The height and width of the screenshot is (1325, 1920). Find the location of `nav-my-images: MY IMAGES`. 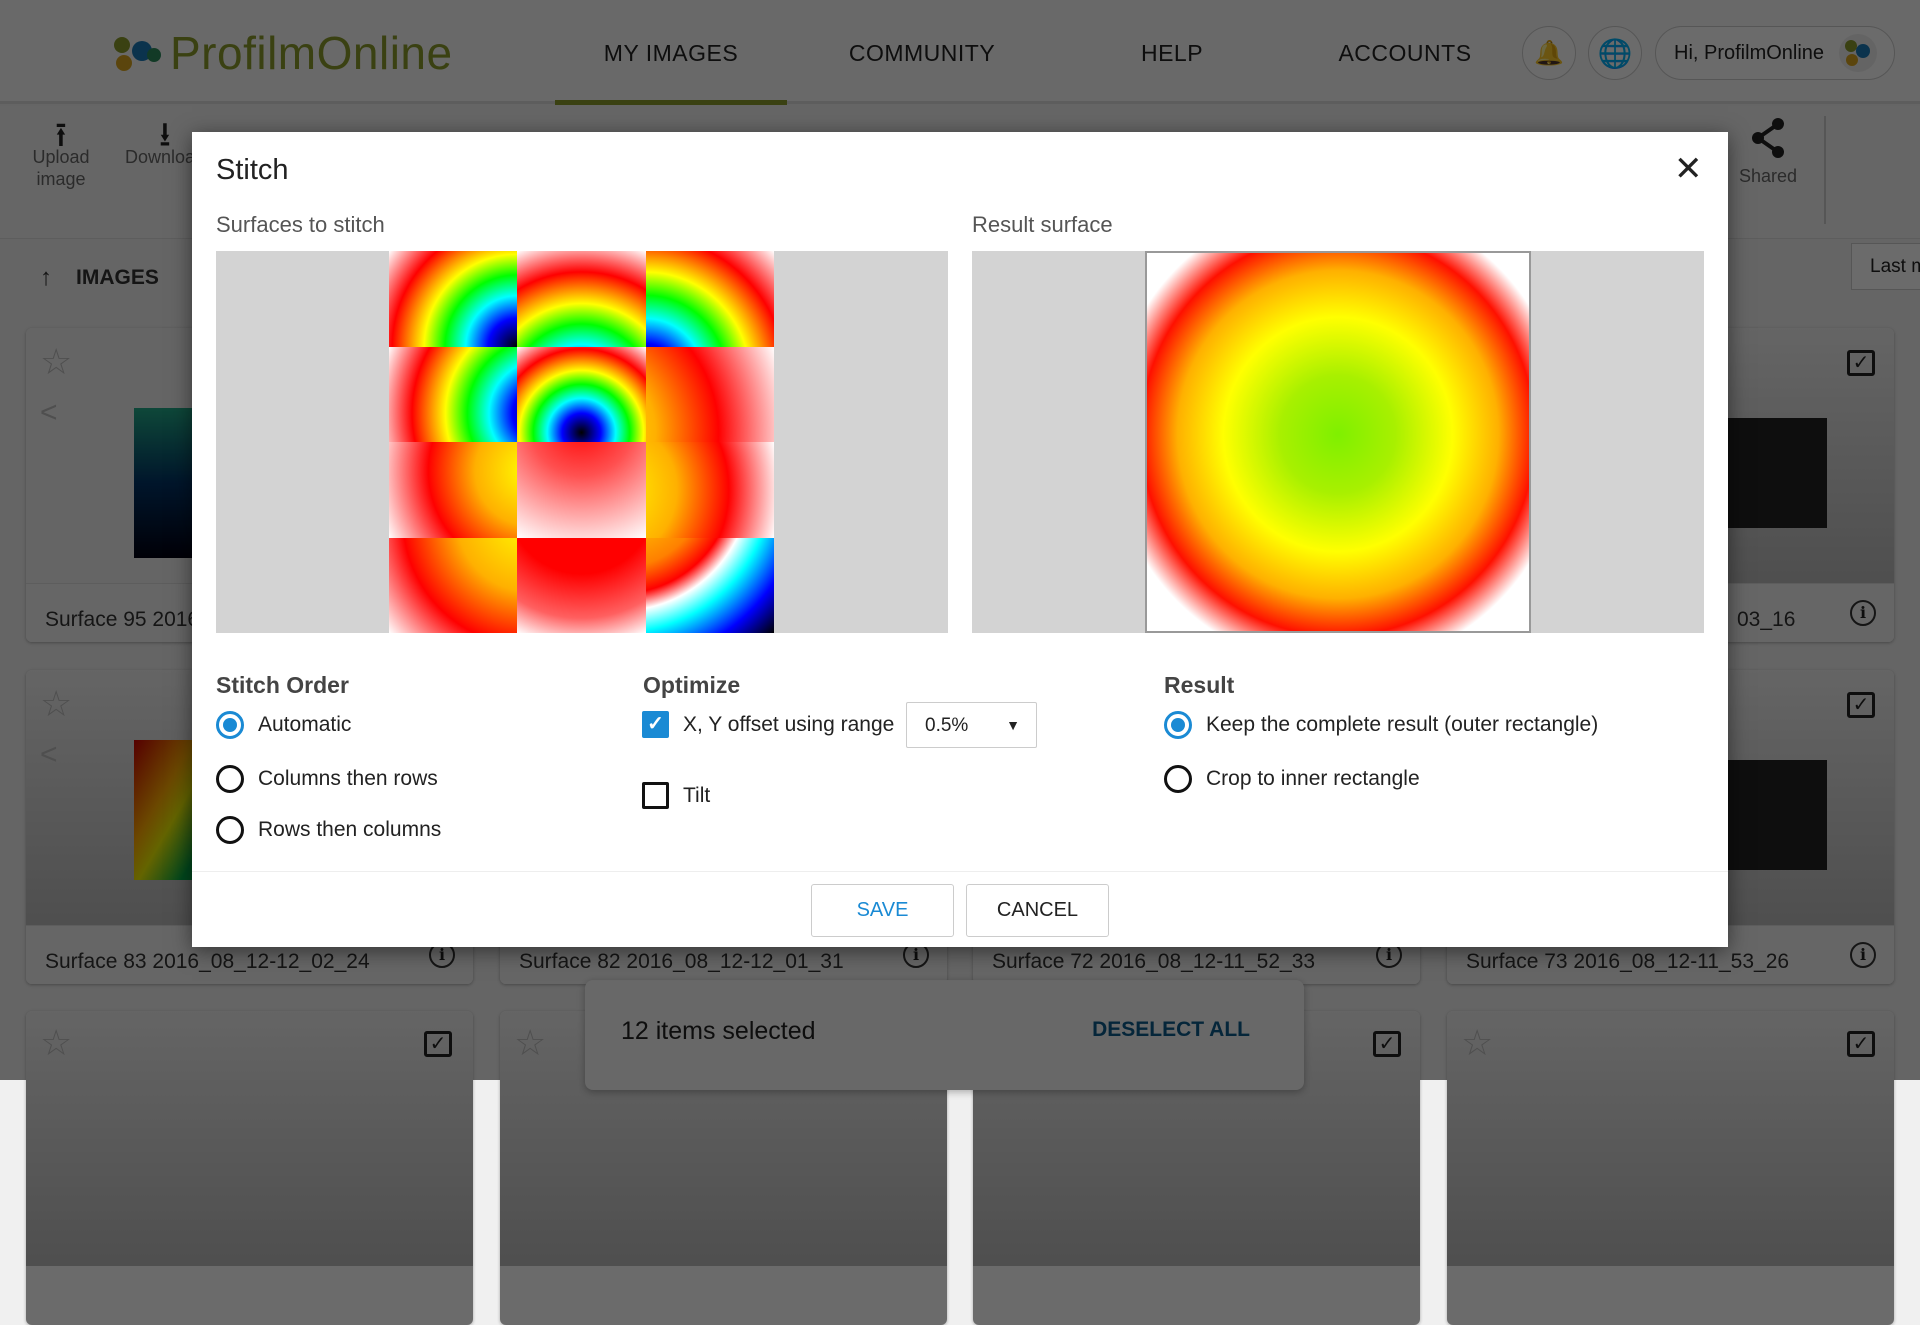

nav-my-images: MY IMAGES is located at coordinates (671, 53).